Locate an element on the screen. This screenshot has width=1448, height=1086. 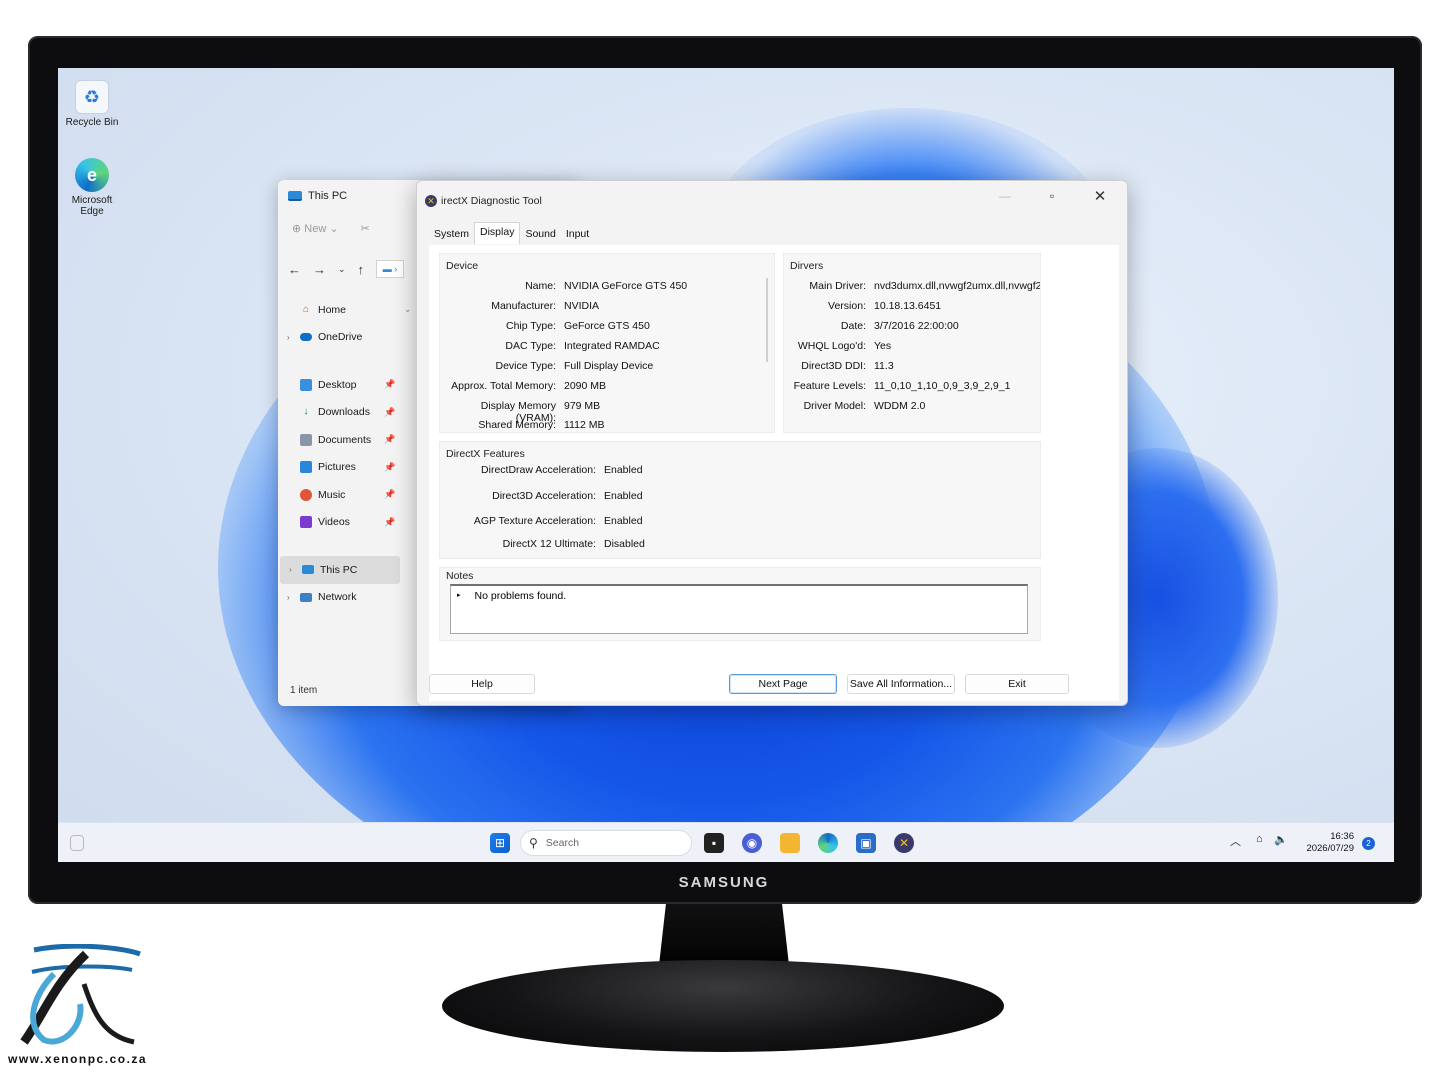
taskbar-search: ⚲ Search is located at coordinates (606, 843).